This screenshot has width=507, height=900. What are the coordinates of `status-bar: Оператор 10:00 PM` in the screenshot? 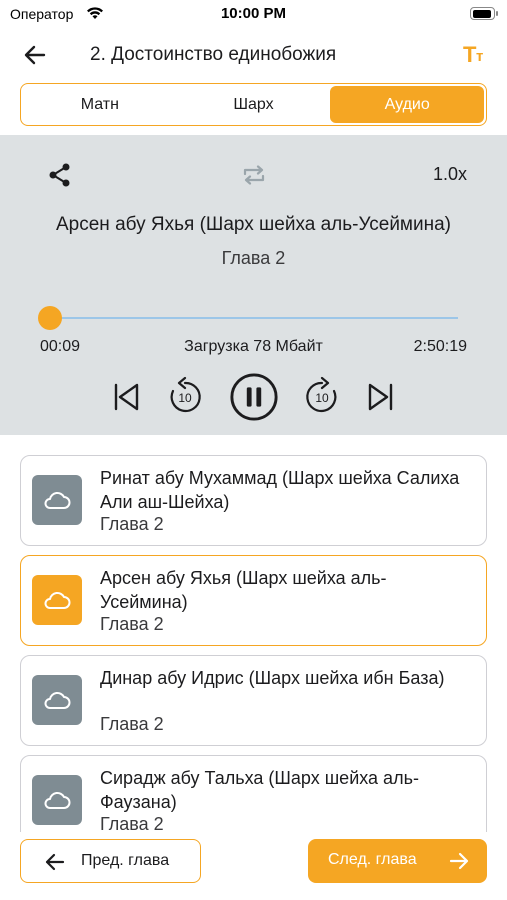 It's located at (253, 15).